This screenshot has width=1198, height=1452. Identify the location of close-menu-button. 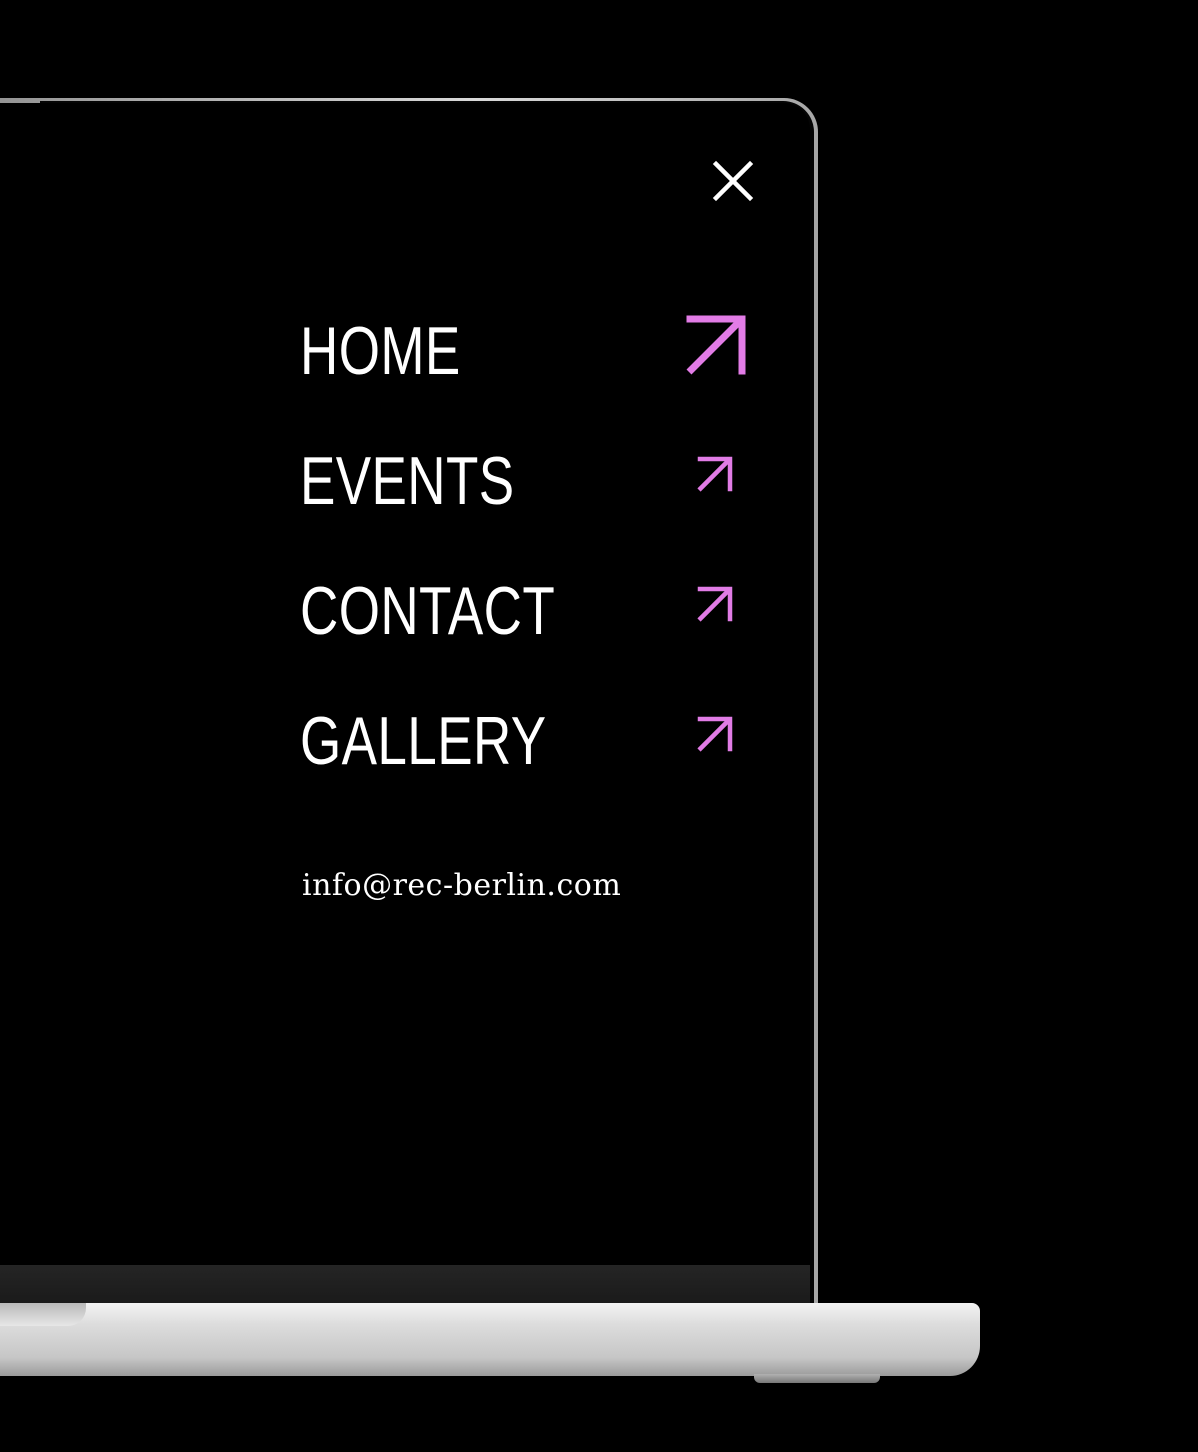
(733, 181).